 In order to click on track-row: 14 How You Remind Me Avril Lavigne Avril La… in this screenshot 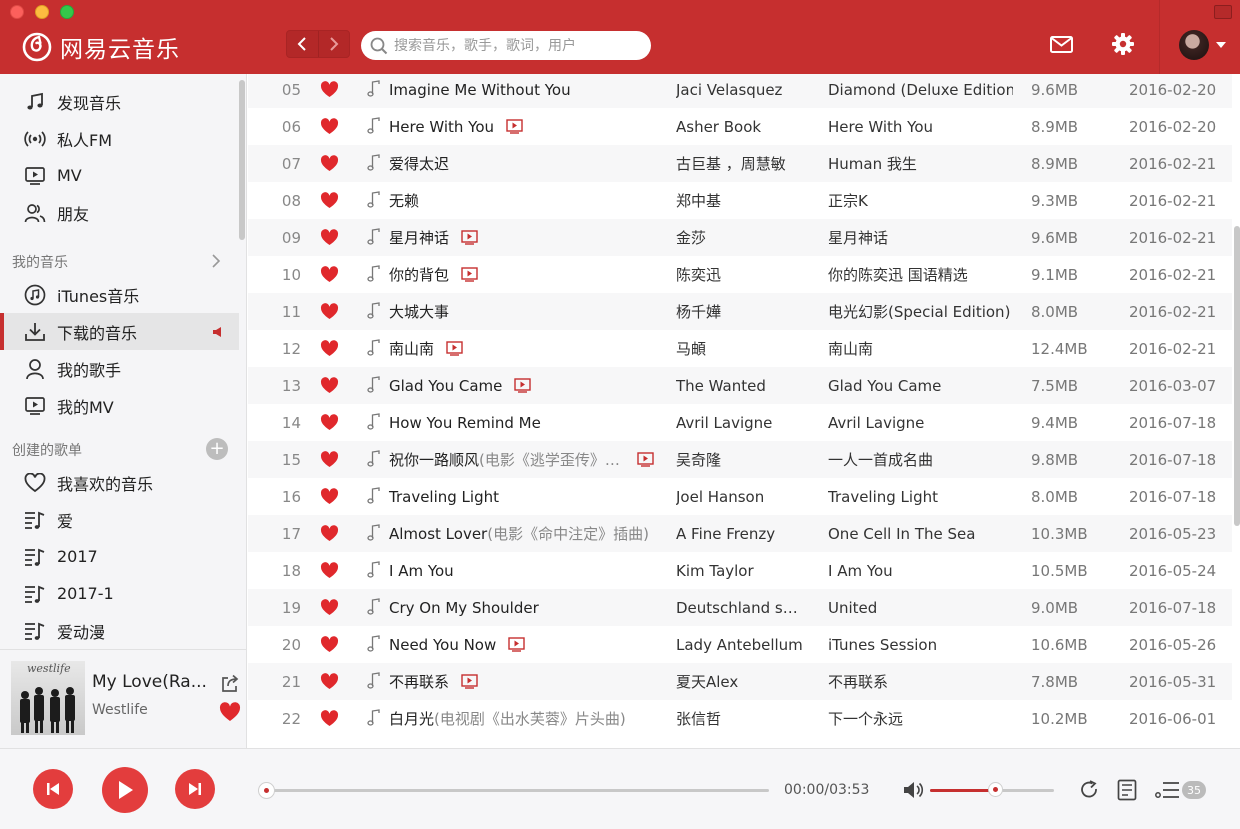, I will do `click(740, 422)`.